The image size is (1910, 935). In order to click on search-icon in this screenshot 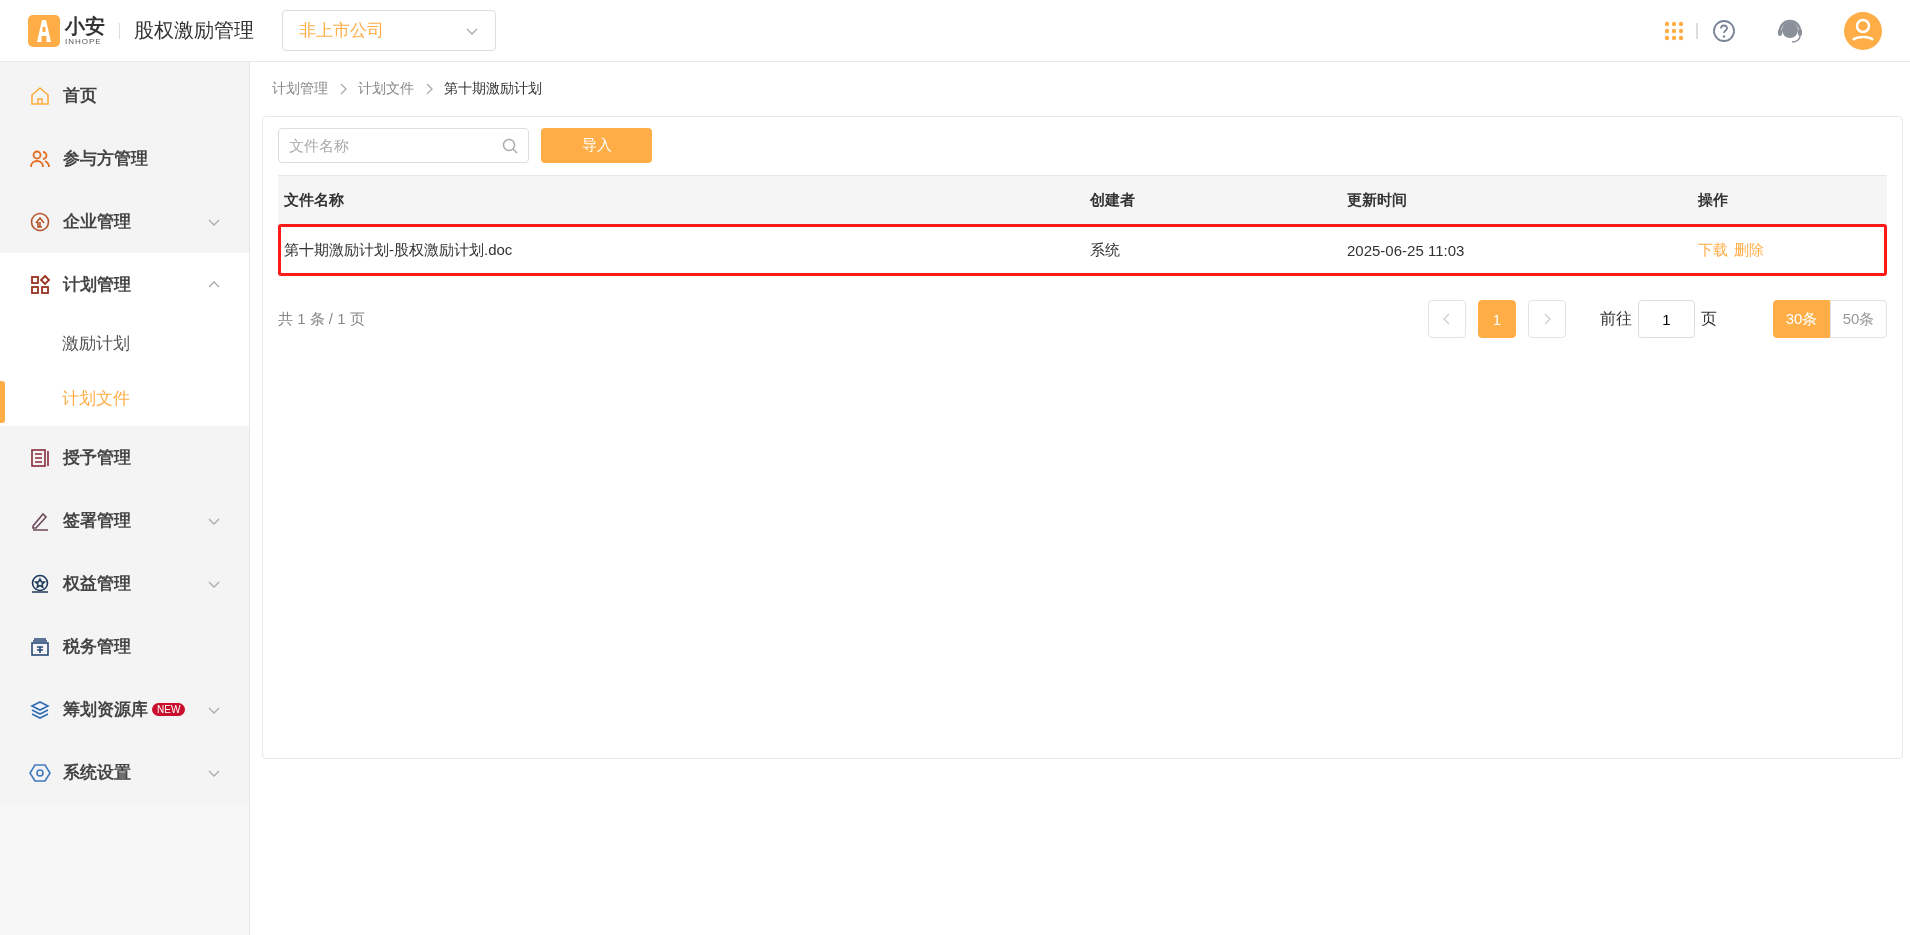, I will do `click(510, 146)`.